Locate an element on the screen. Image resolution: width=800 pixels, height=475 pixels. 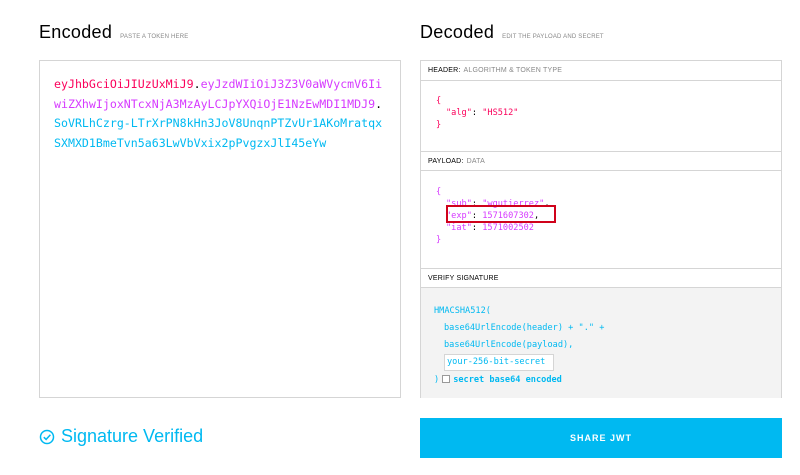
alg-key: "alg" is located at coordinates (459, 113).